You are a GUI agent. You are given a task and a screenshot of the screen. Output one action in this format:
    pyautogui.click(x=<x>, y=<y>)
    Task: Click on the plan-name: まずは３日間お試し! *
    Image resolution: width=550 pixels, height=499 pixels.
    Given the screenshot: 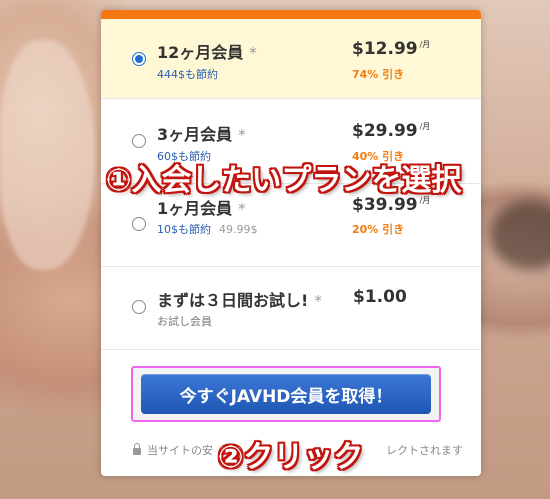 What is the action you would take?
    pyautogui.click(x=239, y=300)
    